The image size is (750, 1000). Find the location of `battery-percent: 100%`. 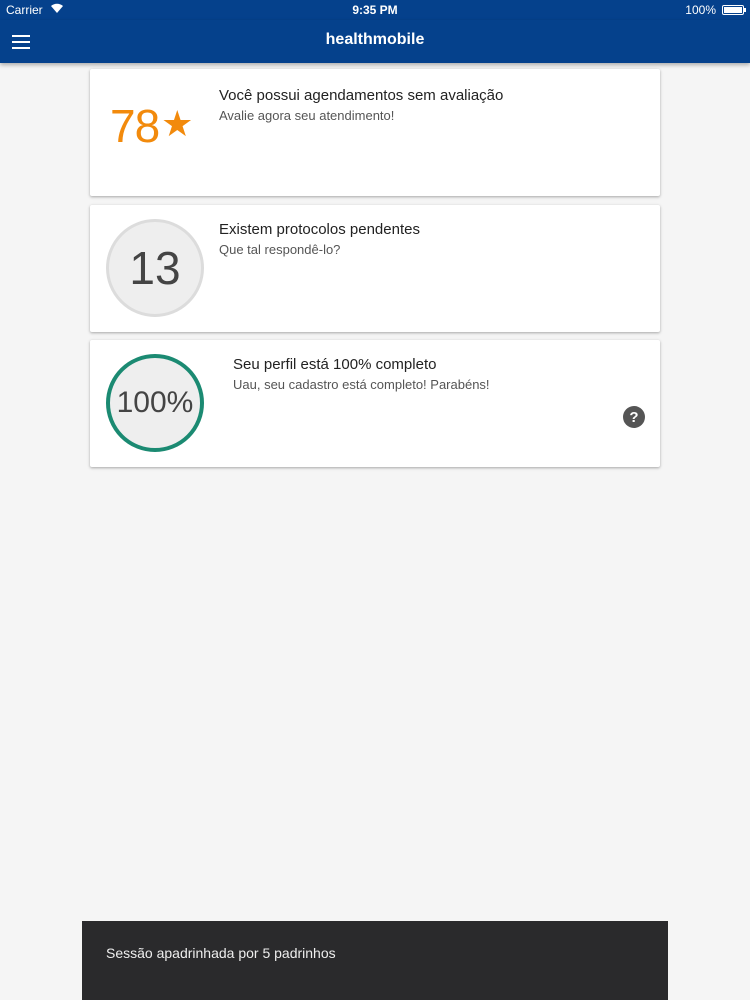

battery-percent: 100% is located at coordinates (700, 10).